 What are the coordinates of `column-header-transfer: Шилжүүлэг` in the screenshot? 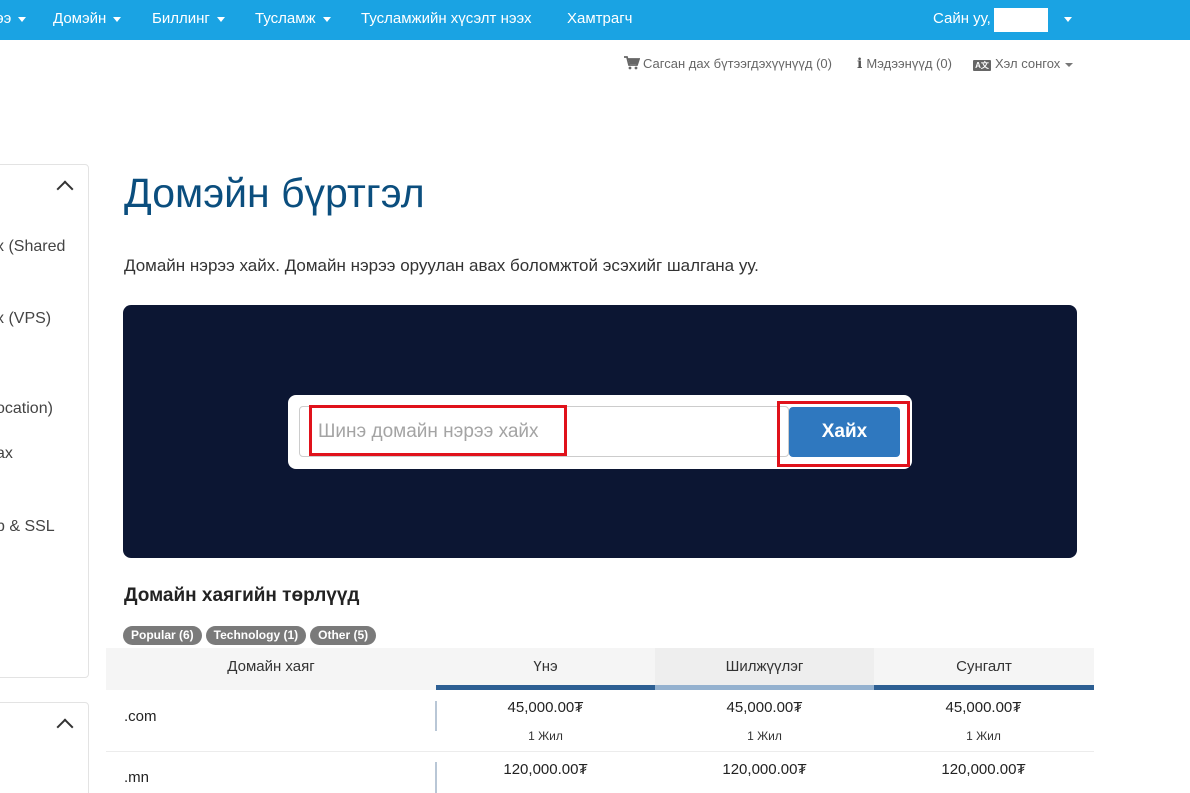 It's located at (764, 669).